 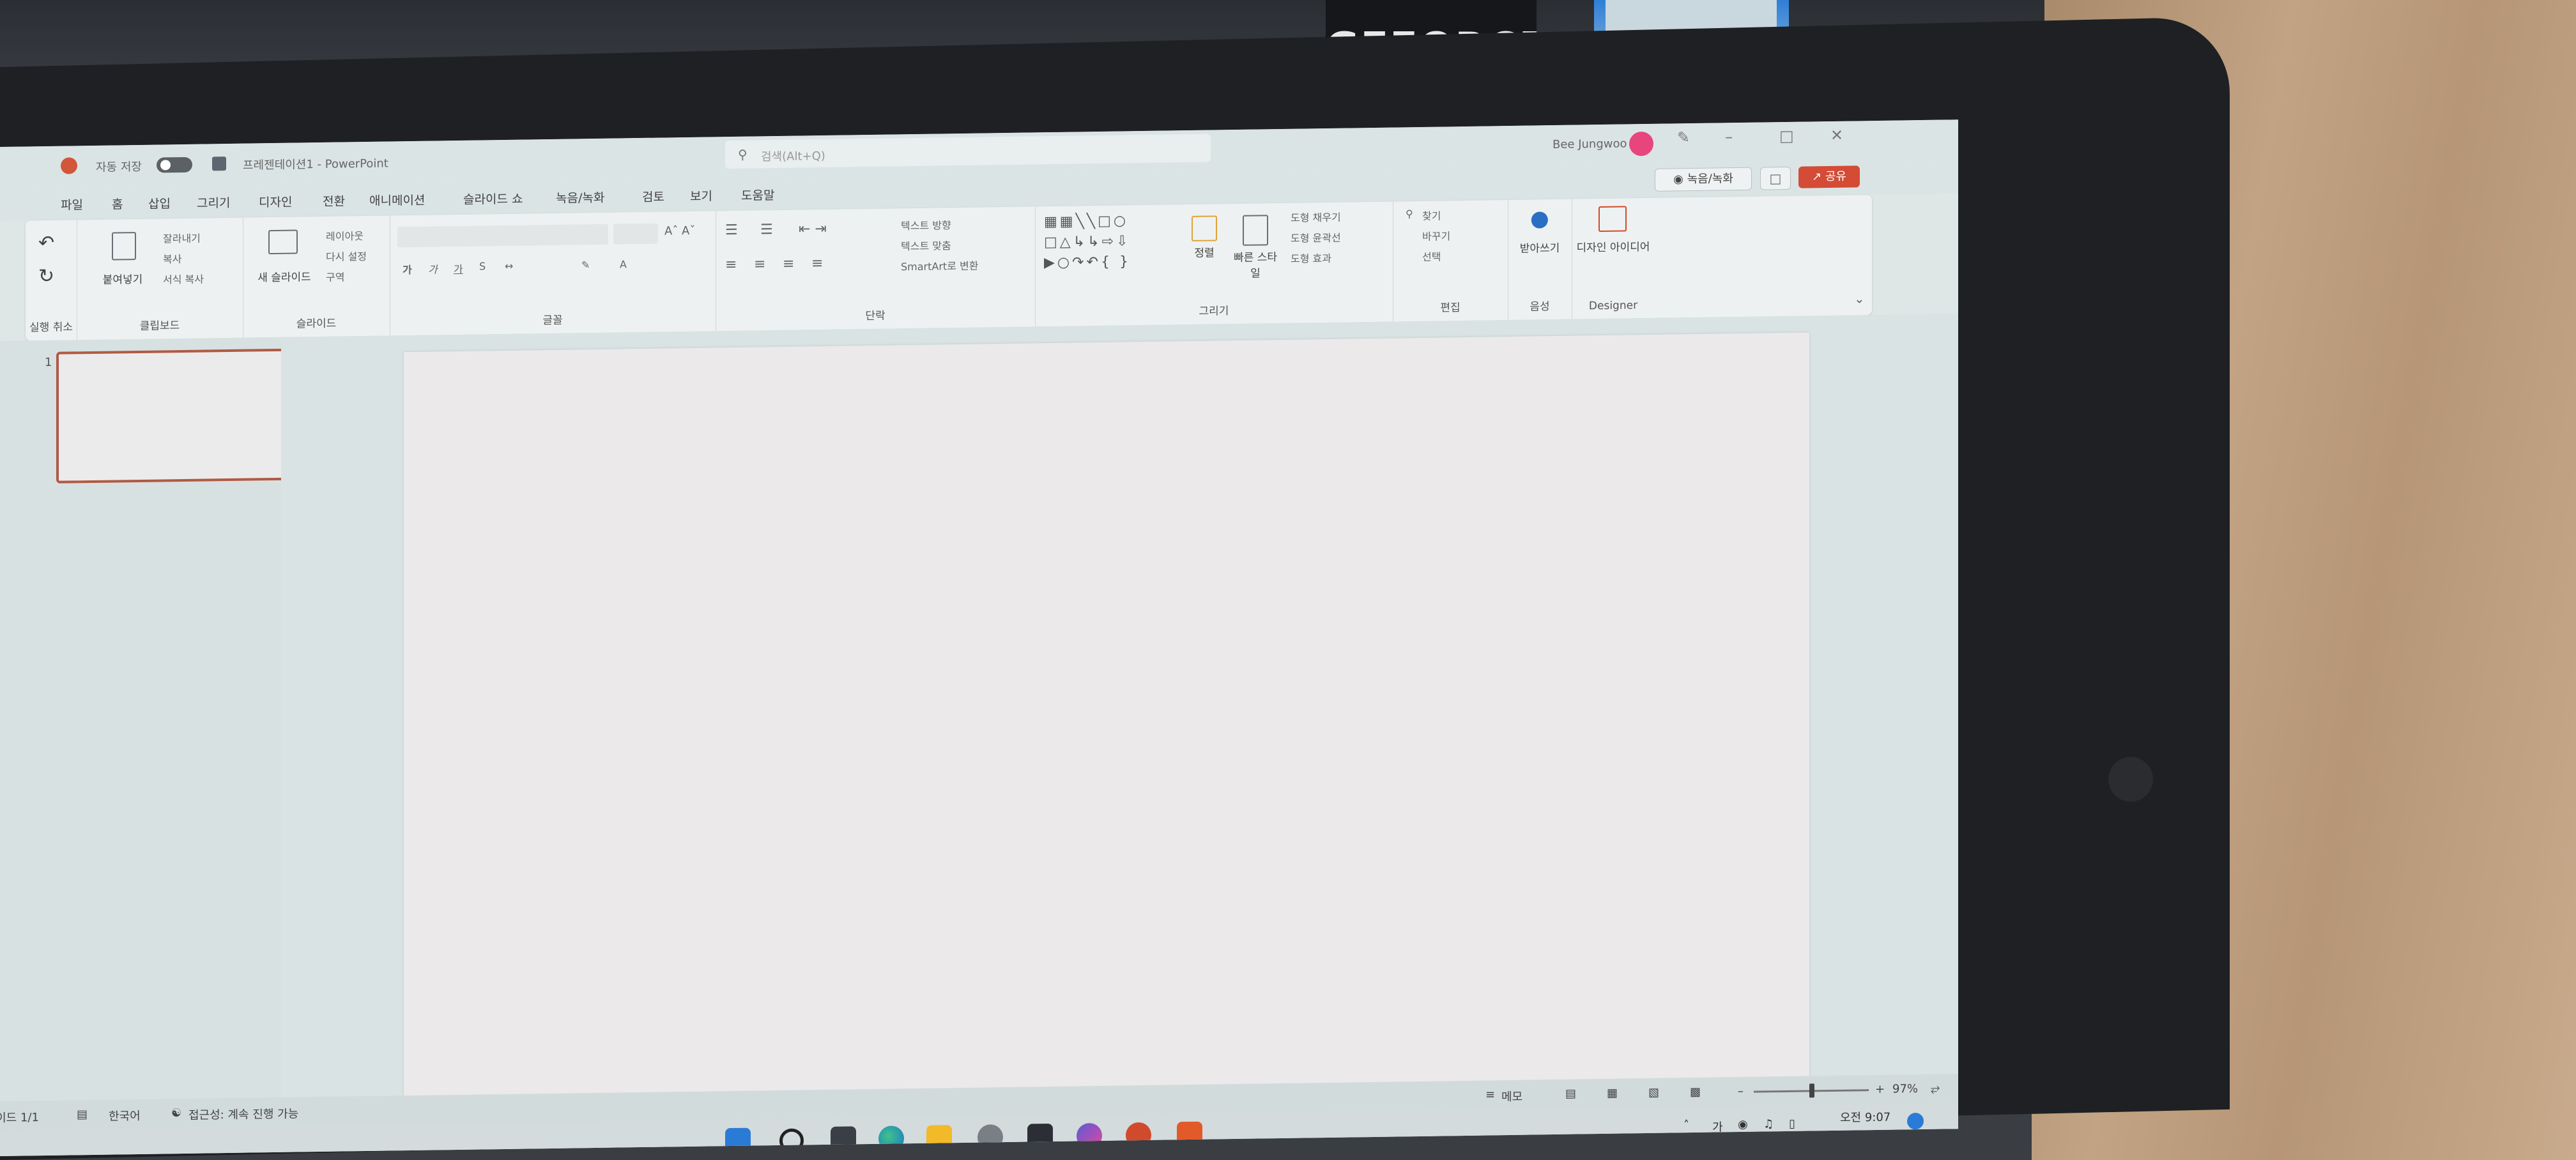 I want to click on paste-label: 붙여넣기, so click(x=123, y=278).